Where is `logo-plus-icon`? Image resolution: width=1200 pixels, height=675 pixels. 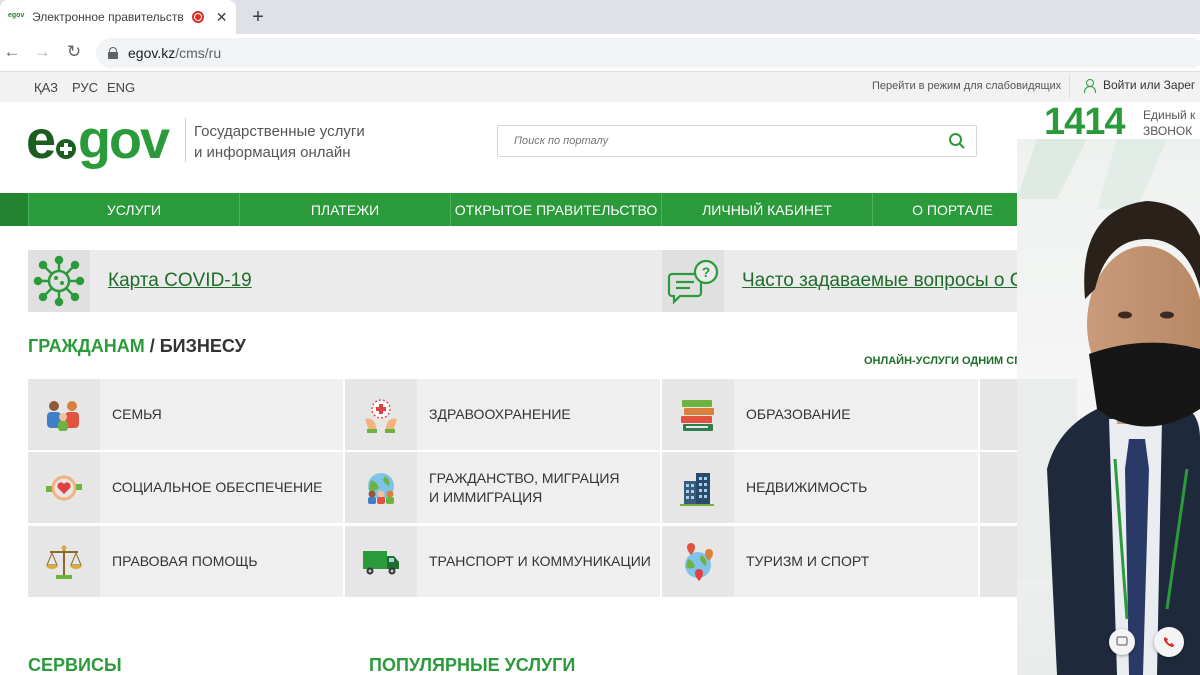 logo-plus-icon is located at coordinates (66, 149).